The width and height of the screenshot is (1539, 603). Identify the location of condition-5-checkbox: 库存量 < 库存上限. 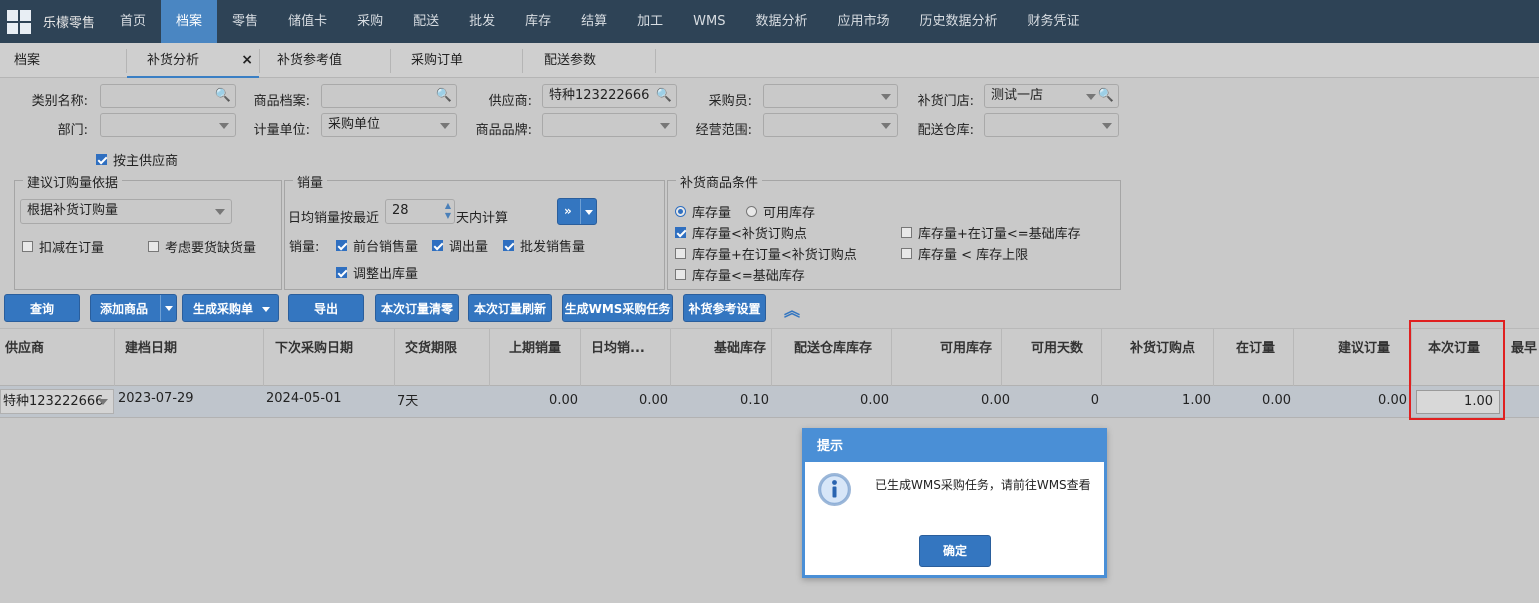
(964, 253).